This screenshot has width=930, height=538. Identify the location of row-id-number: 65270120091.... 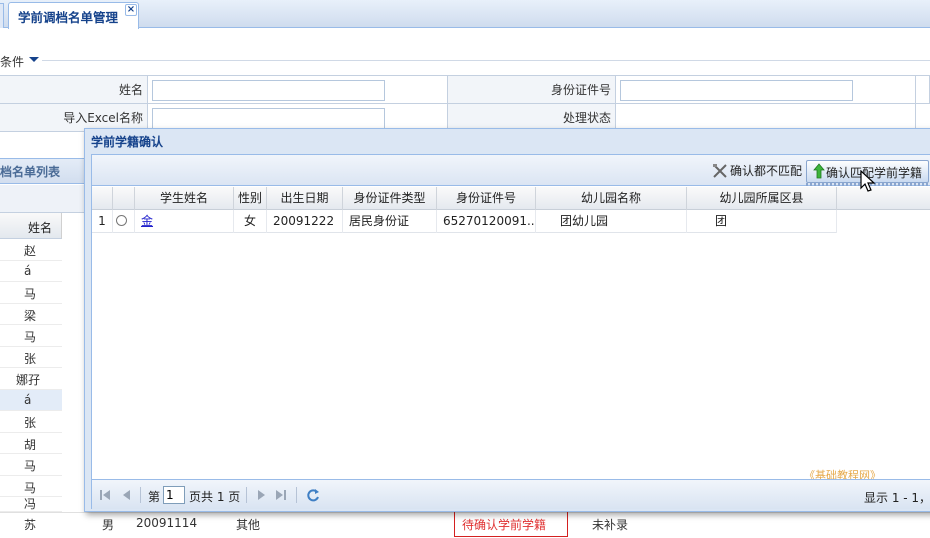
(486, 221).